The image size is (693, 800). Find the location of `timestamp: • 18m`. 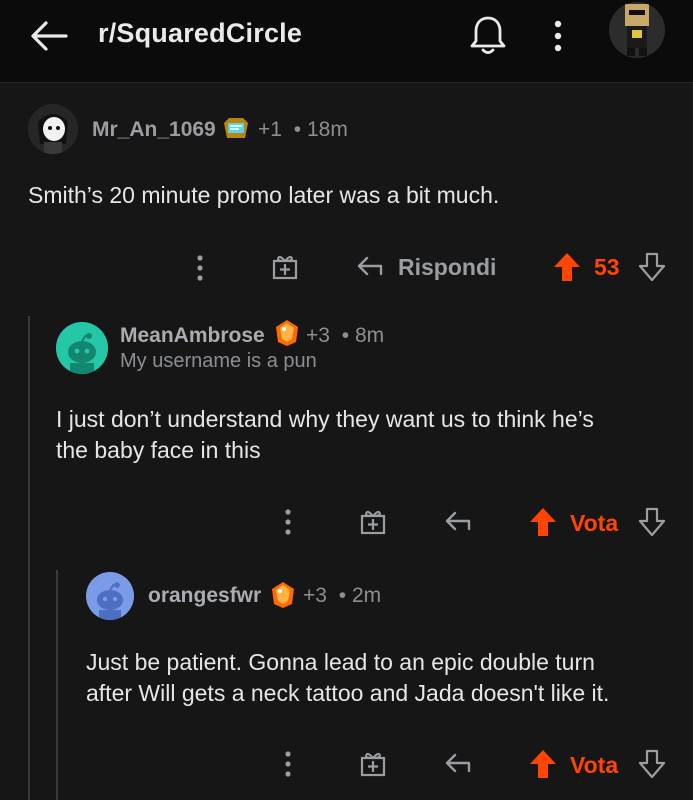

timestamp: • 18m is located at coordinates (320, 129).